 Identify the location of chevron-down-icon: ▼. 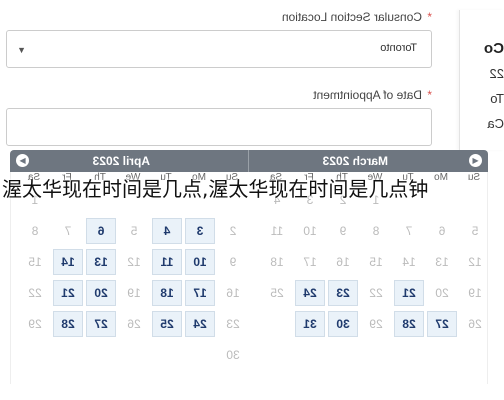
(21, 50).